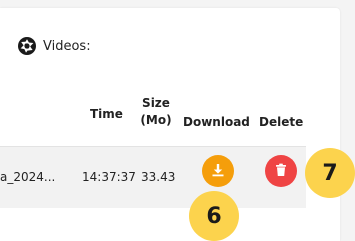  I want to click on video-size-cell: 33.43, so click(158, 177).